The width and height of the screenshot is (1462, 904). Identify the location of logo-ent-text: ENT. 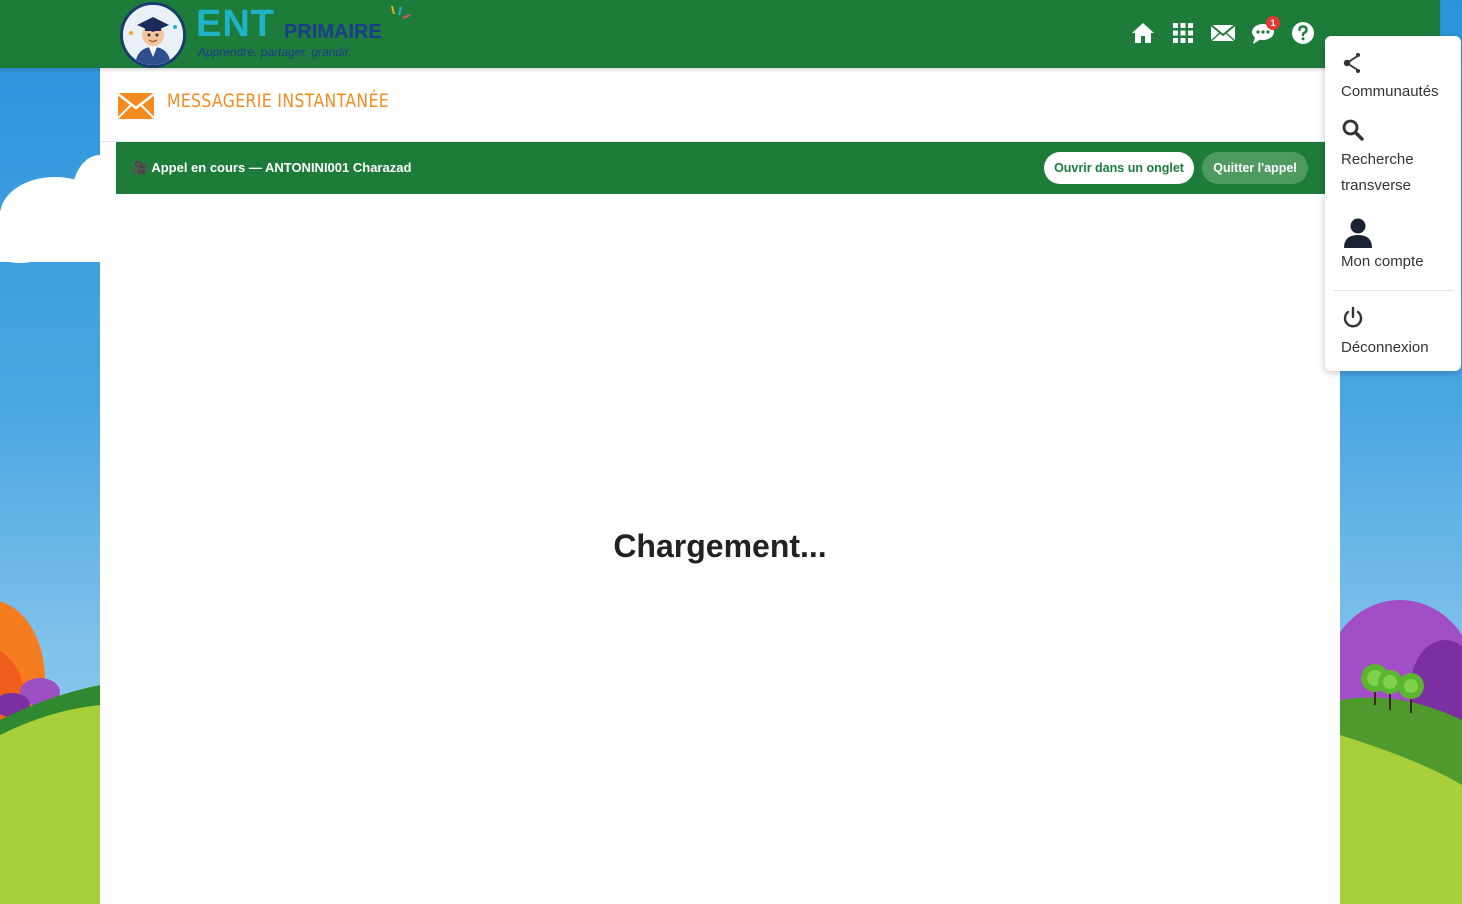
(235, 24).